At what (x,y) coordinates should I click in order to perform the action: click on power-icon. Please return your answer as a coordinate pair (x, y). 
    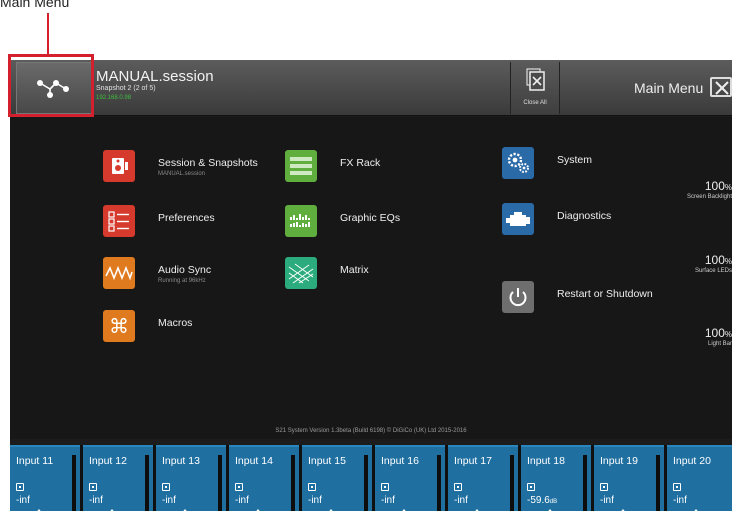
    Looking at the image, I should click on (518, 297).